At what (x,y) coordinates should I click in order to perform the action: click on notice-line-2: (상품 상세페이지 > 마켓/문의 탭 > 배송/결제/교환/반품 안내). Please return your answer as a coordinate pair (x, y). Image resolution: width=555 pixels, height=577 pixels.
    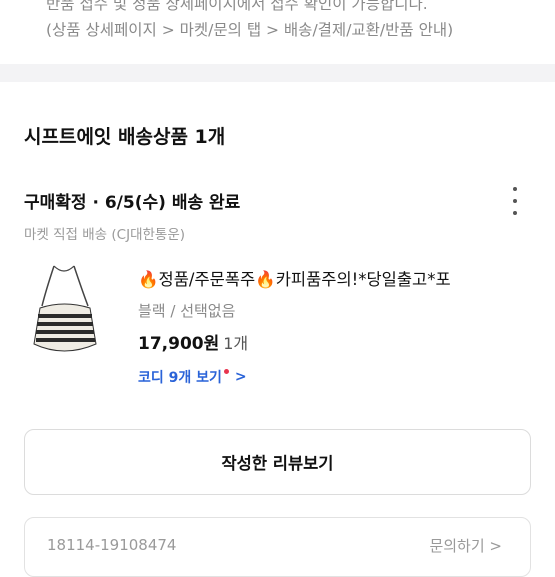
    Looking at the image, I should click on (250, 30).